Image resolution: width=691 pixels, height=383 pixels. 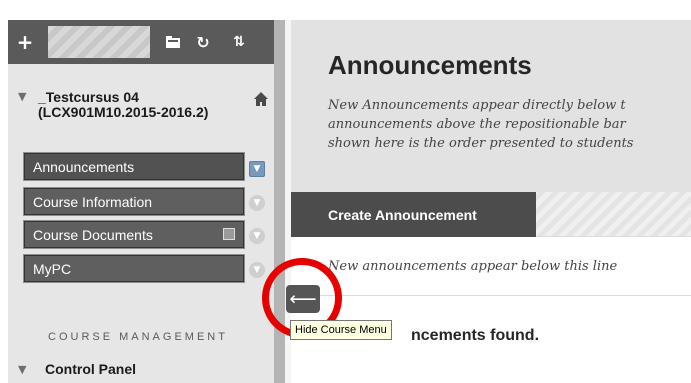 What do you see at coordinates (128, 105) in the screenshot?
I see `course-title: _Testcursus 04 (LCX901M10.2015-2016.2)` at bounding box center [128, 105].